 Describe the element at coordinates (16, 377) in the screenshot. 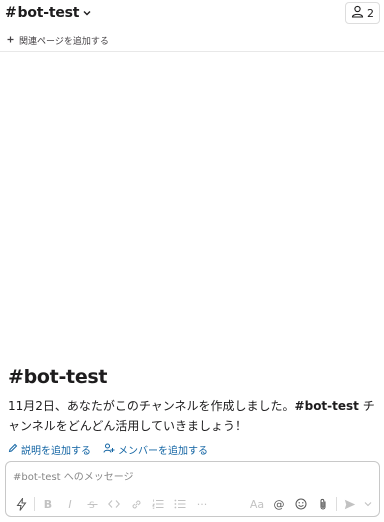

I see `intro-title-hash: #` at that location.